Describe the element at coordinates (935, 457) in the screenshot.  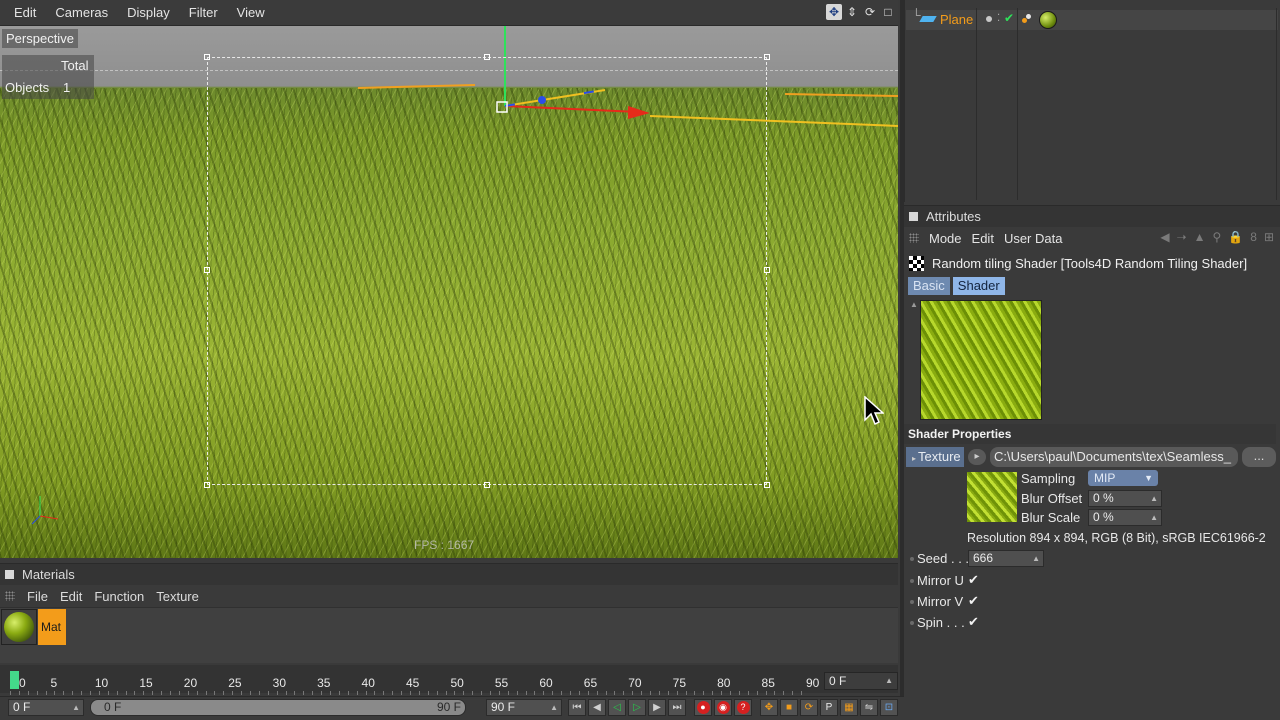
I see `texture-label: ▸ Texture` at that location.